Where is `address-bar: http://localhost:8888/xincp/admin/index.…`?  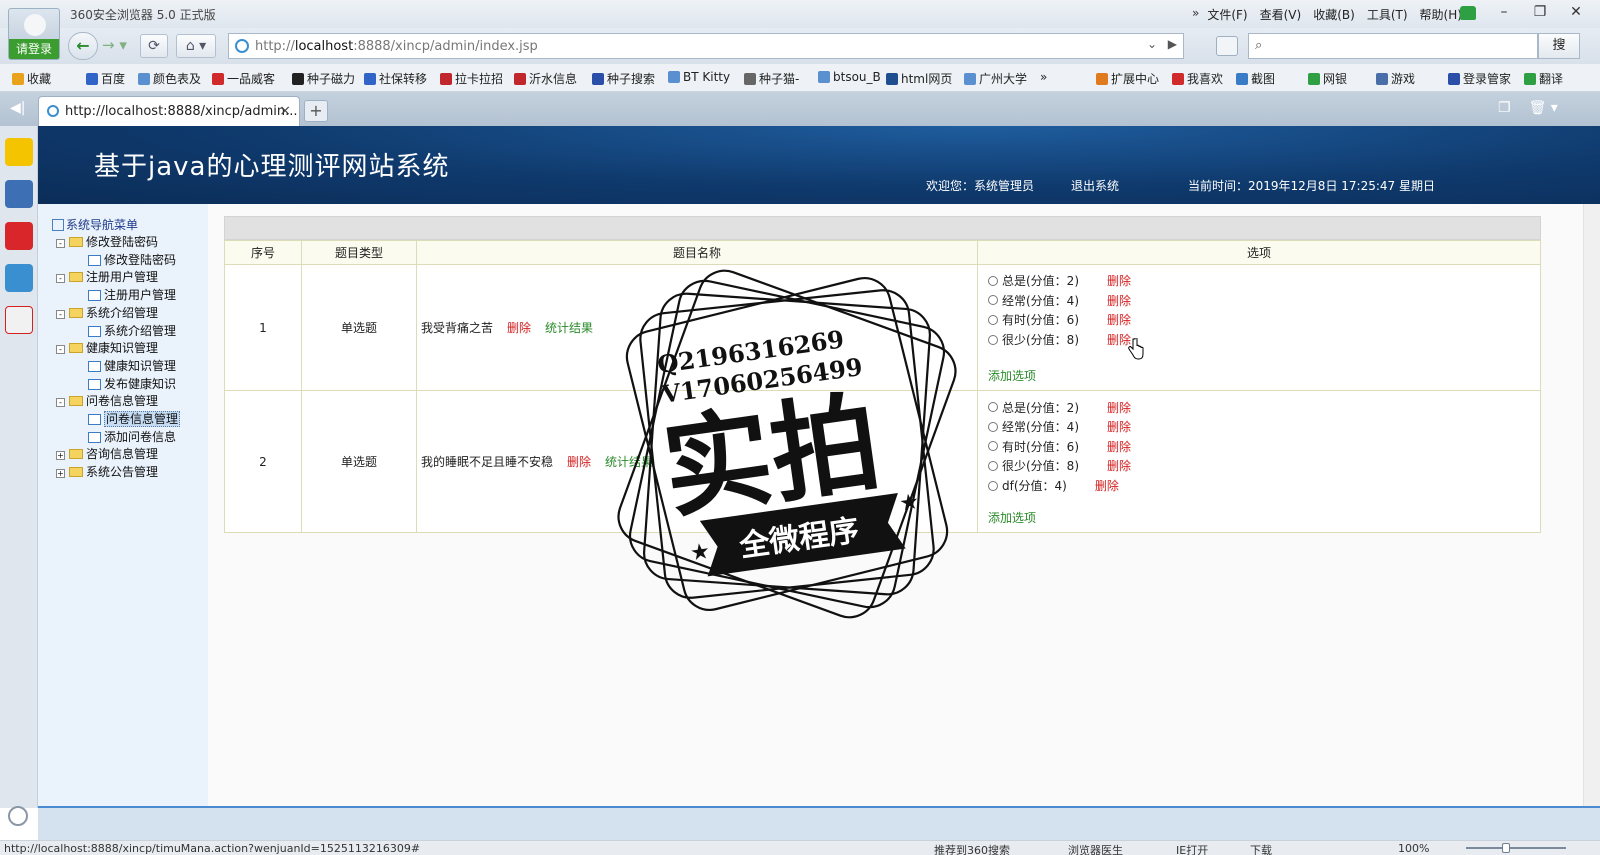
address-bar: http://localhost:8888/xincp/admin/index.… is located at coordinates (706, 46).